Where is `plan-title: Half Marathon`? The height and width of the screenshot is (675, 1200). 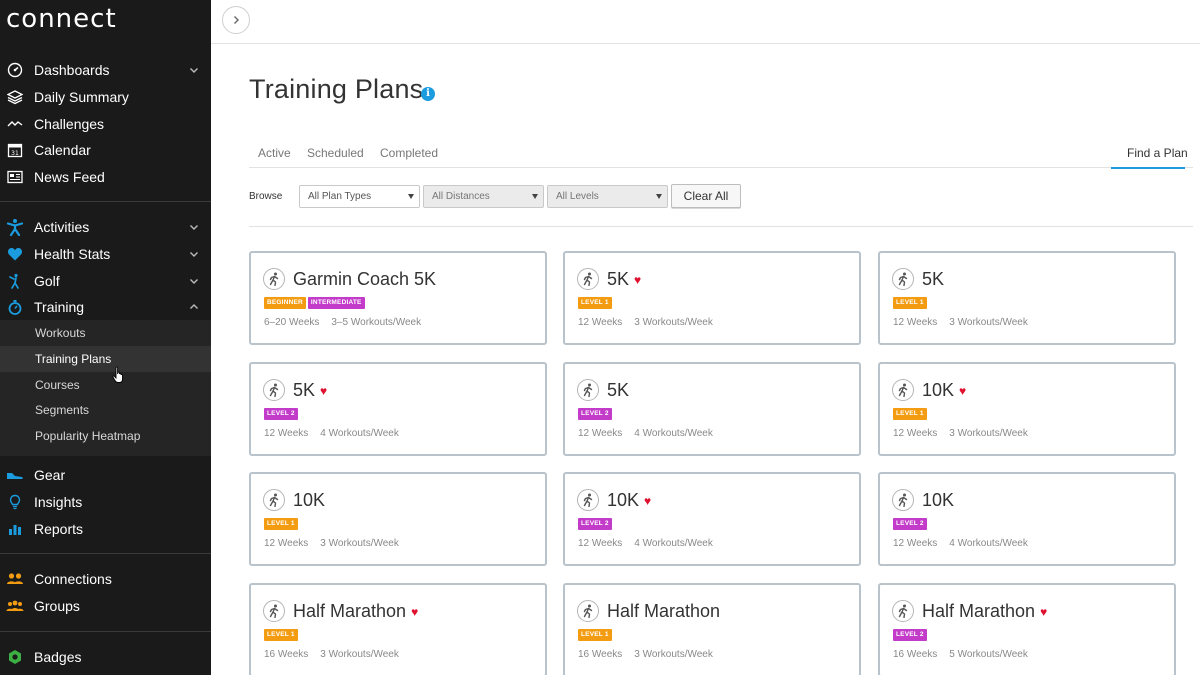
plan-title: Half Marathon is located at coordinates (350, 611).